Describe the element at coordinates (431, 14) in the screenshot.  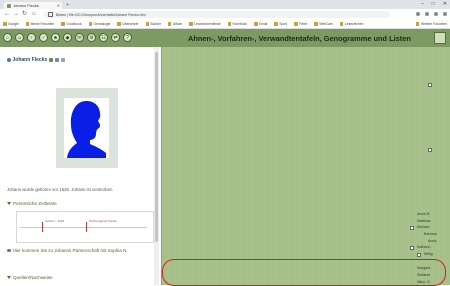
I see `browser-extensions` at that location.